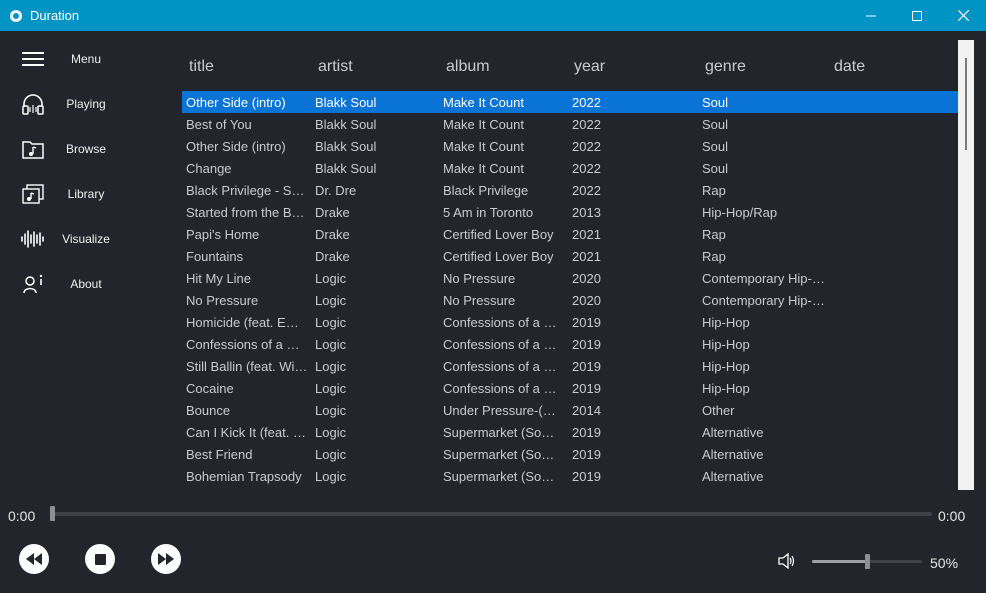 The width and height of the screenshot is (986, 593). Describe the element at coordinates (219, 454) in the screenshot. I see `track-cell-title: Best Friend` at that location.